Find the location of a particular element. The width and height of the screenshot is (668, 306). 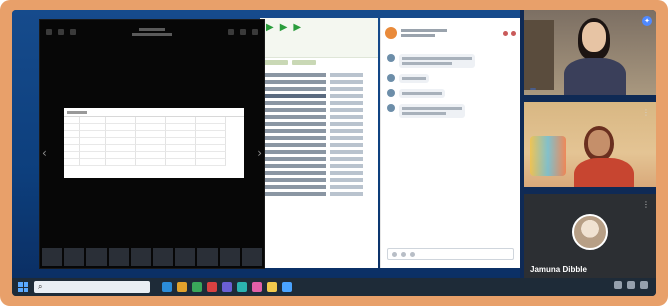

taskbar-search: ⌕ is located at coordinates (92, 287).